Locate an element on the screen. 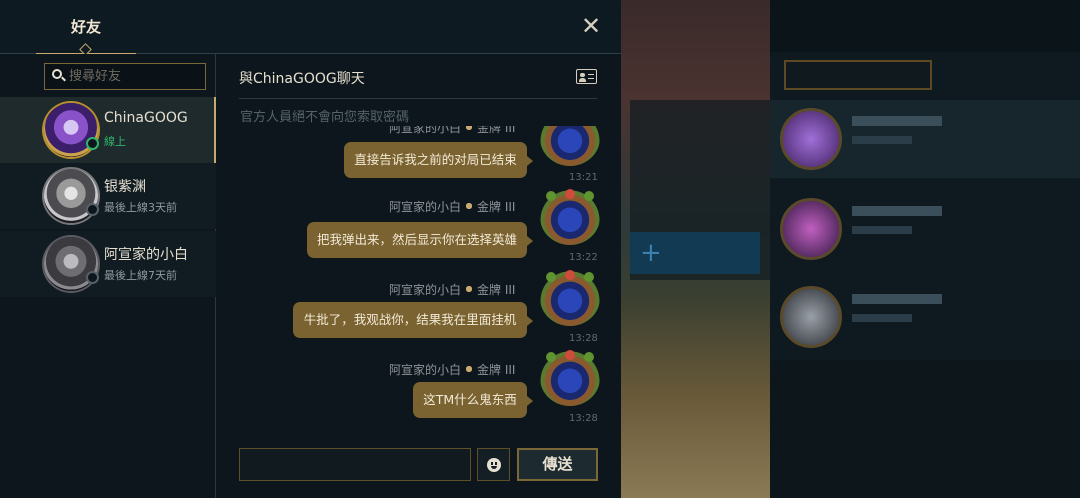 The height and width of the screenshot is (498, 1080). message-text: 直接告诉我之前的对局已结束 is located at coordinates (435, 159).